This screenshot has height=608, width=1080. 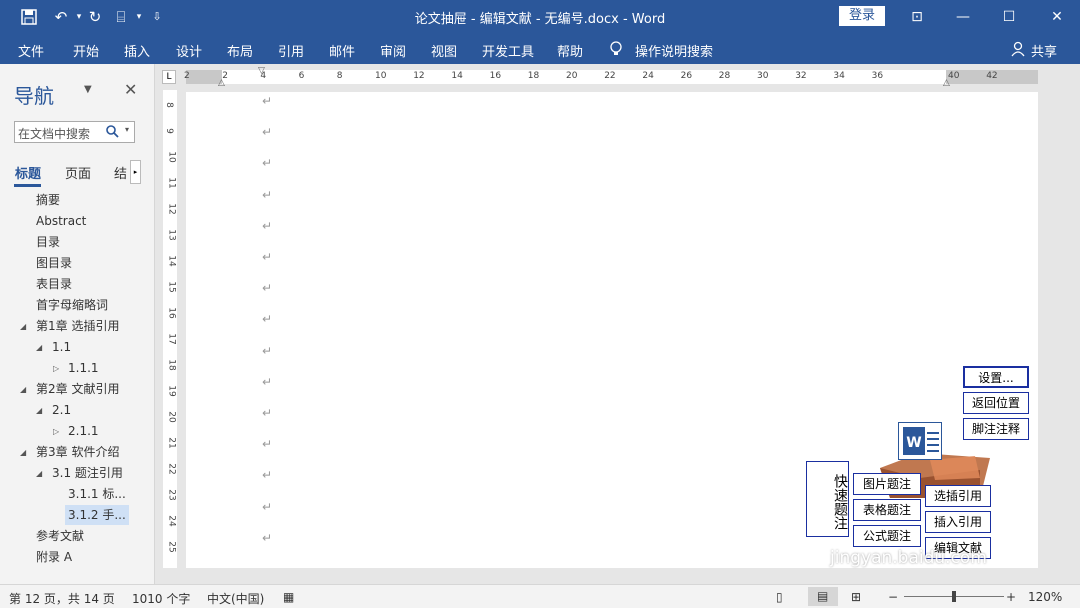 What do you see at coordinates (963, 17) in the screenshot?
I see `minimize-button: —` at bounding box center [963, 17].